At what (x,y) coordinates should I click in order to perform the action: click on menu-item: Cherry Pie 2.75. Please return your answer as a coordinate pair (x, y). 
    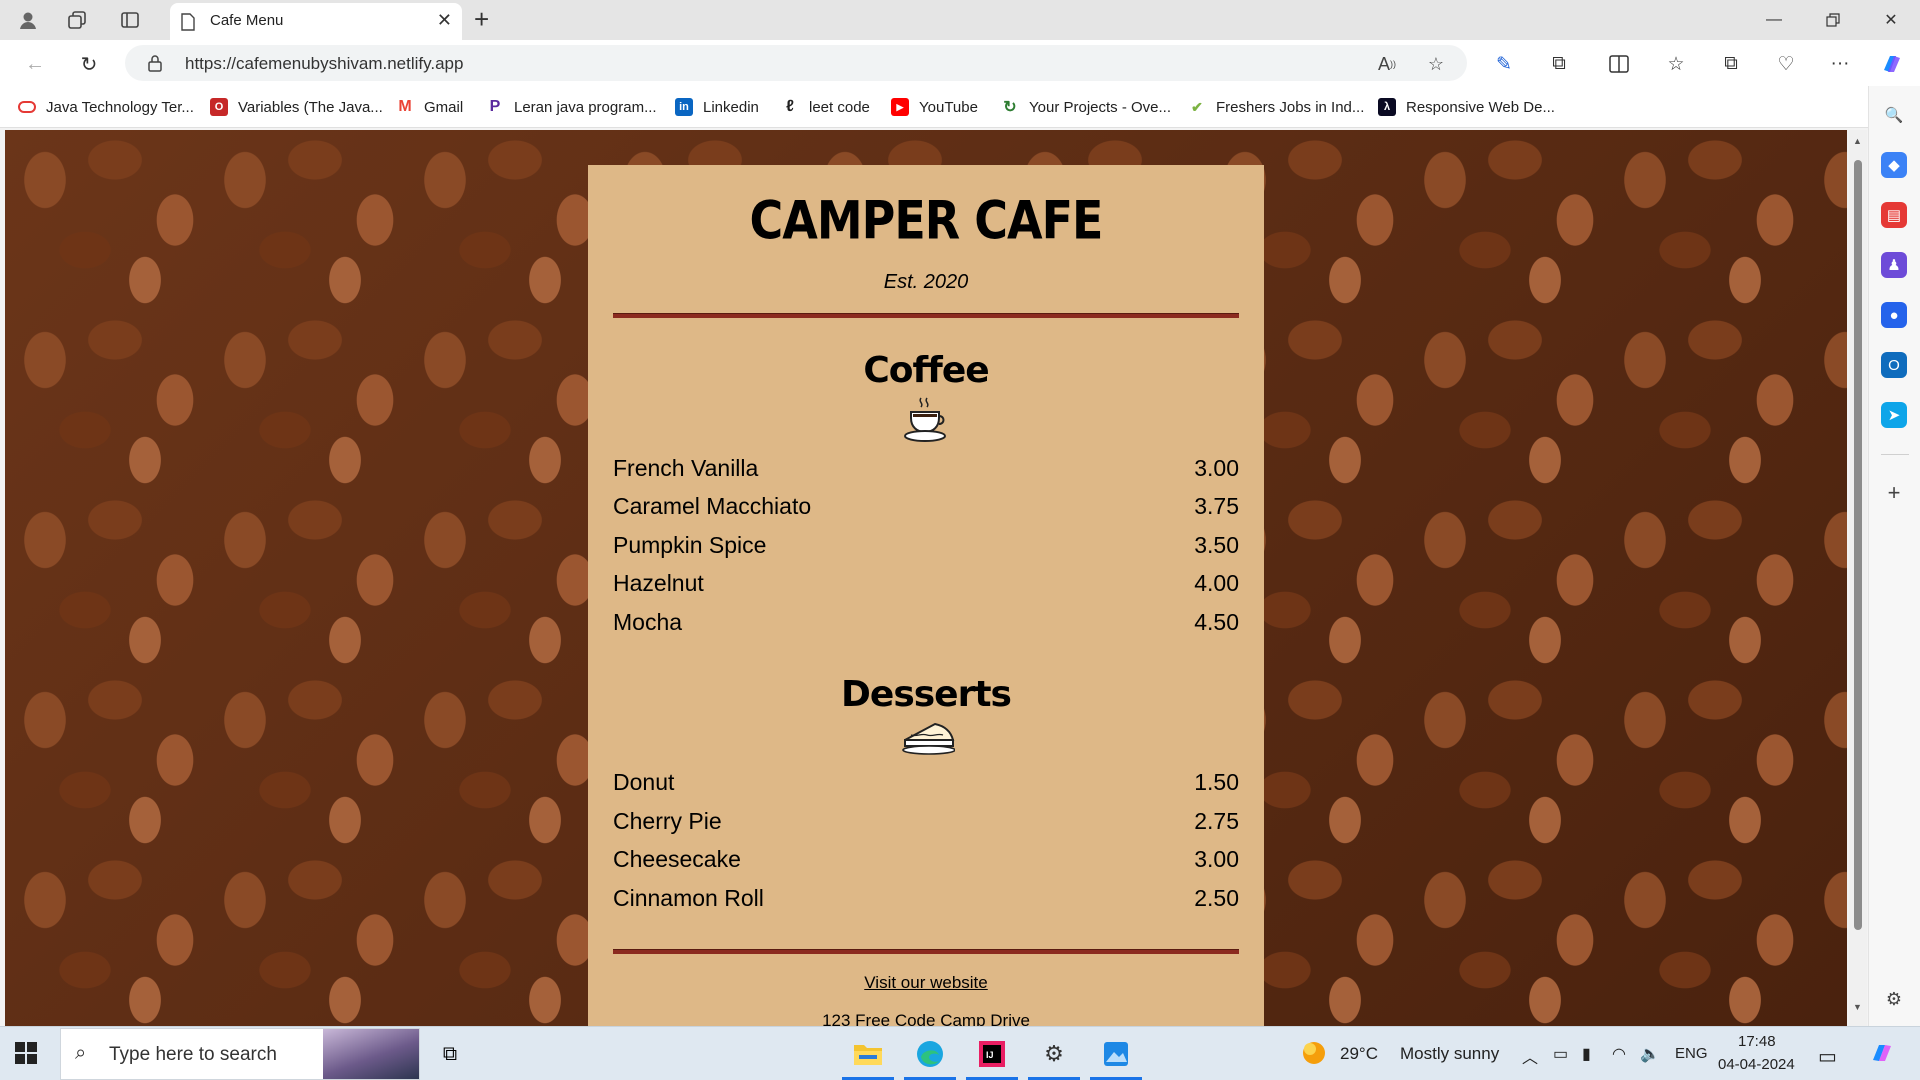
    Looking at the image, I should click on (926, 823).